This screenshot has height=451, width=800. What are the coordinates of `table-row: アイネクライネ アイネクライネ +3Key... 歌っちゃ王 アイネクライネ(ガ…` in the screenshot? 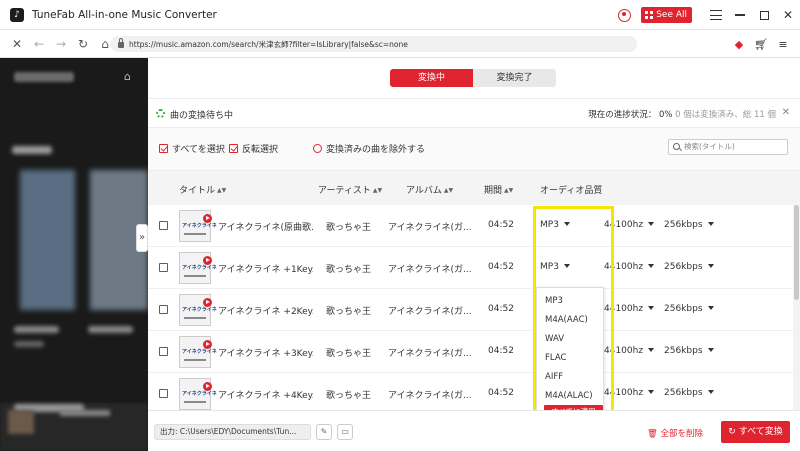 It's located at (470, 352).